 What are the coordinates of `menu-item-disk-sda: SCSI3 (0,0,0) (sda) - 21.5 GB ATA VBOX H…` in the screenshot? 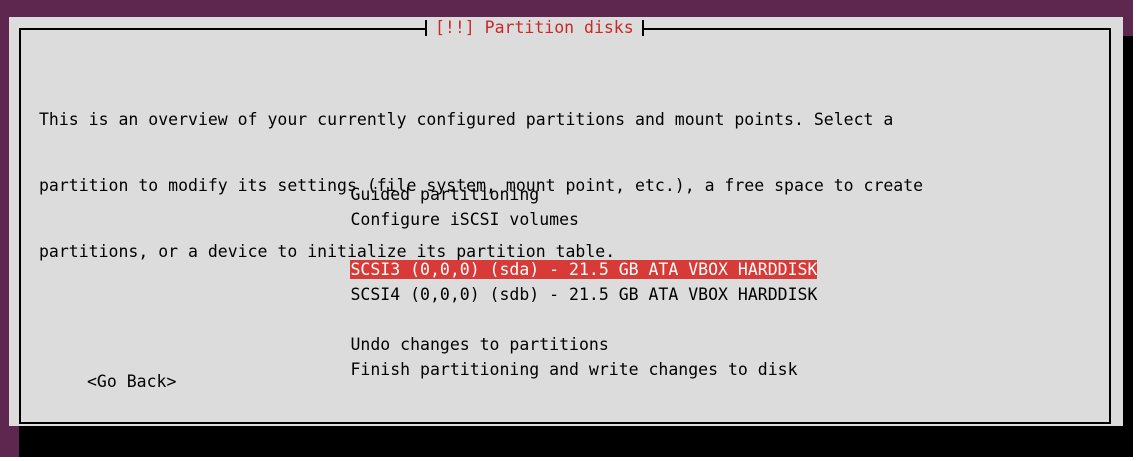 It's located at (544, 255).